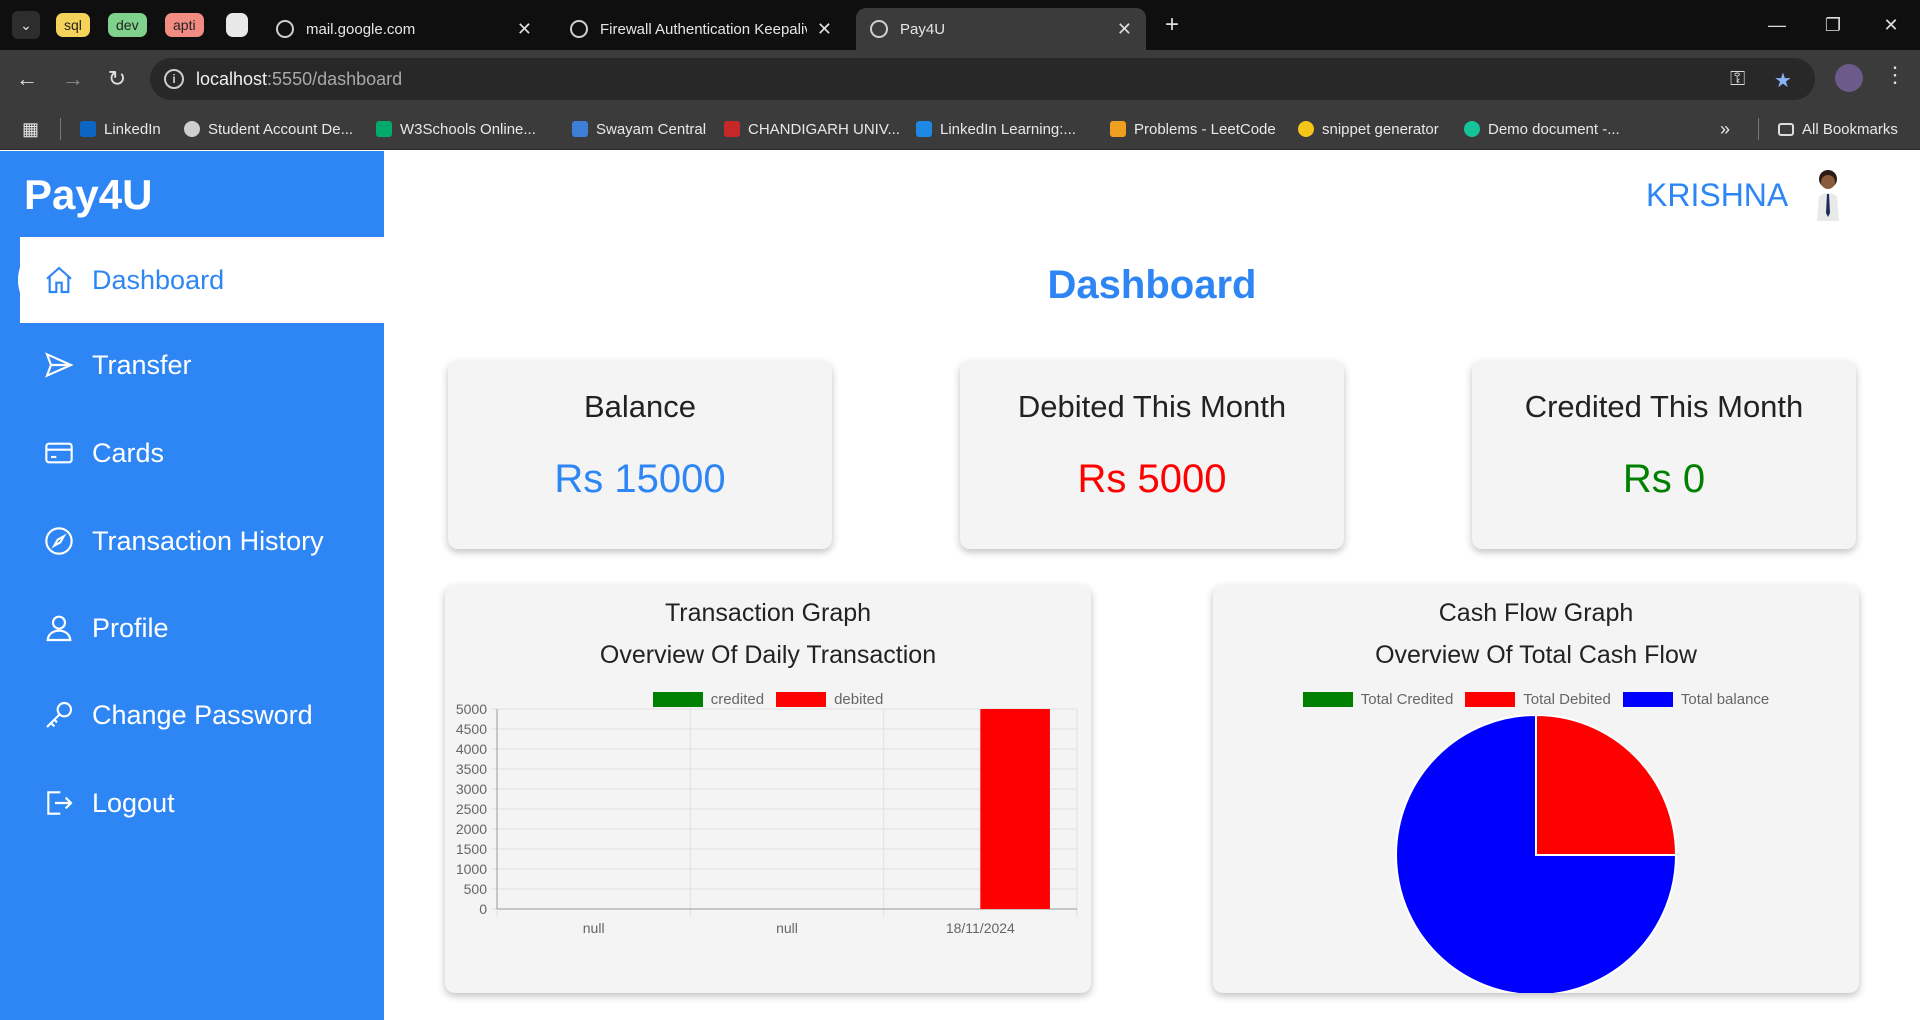  What do you see at coordinates (201, 365) in the screenshot?
I see `sidebar-item-transfer: Transfer` at bounding box center [201, 365].